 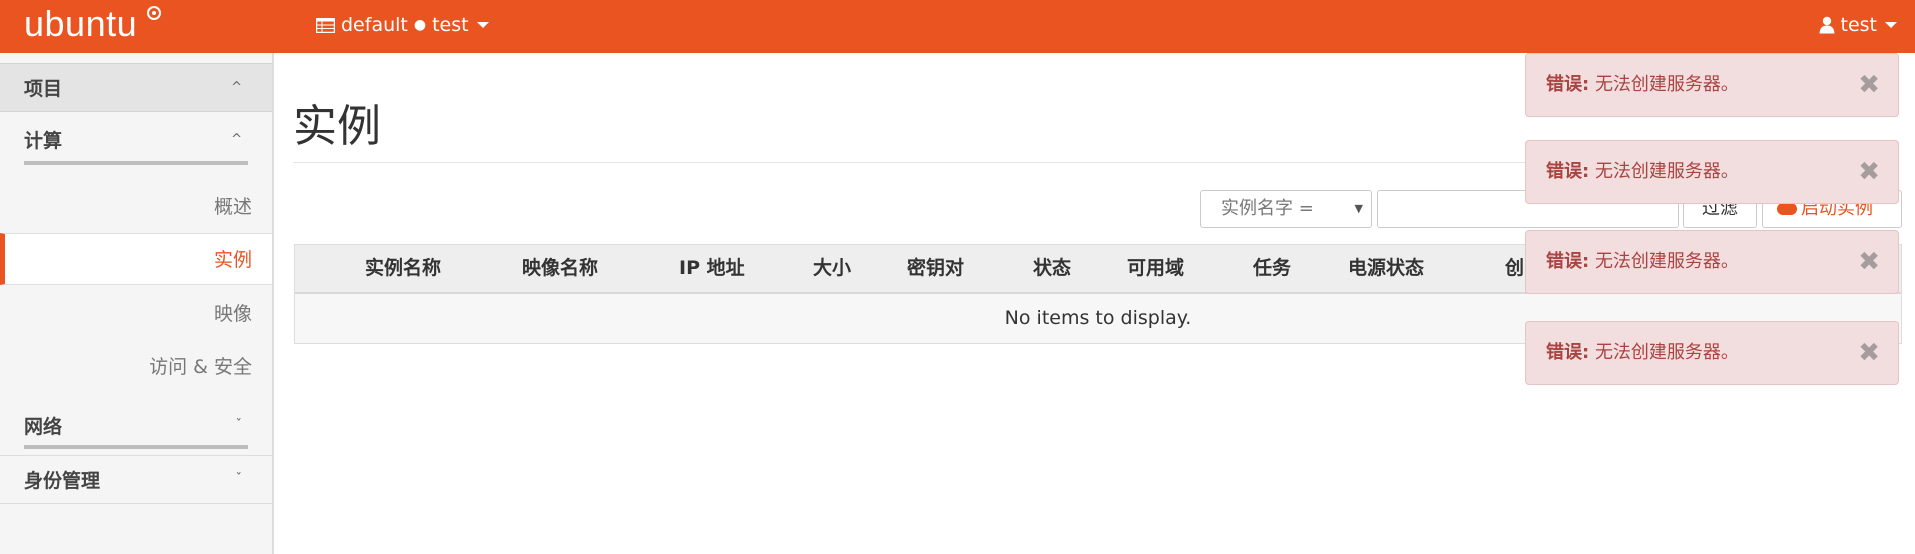 I want to click on sidebar-item-instances: 实例, so click(x=136, y=259).